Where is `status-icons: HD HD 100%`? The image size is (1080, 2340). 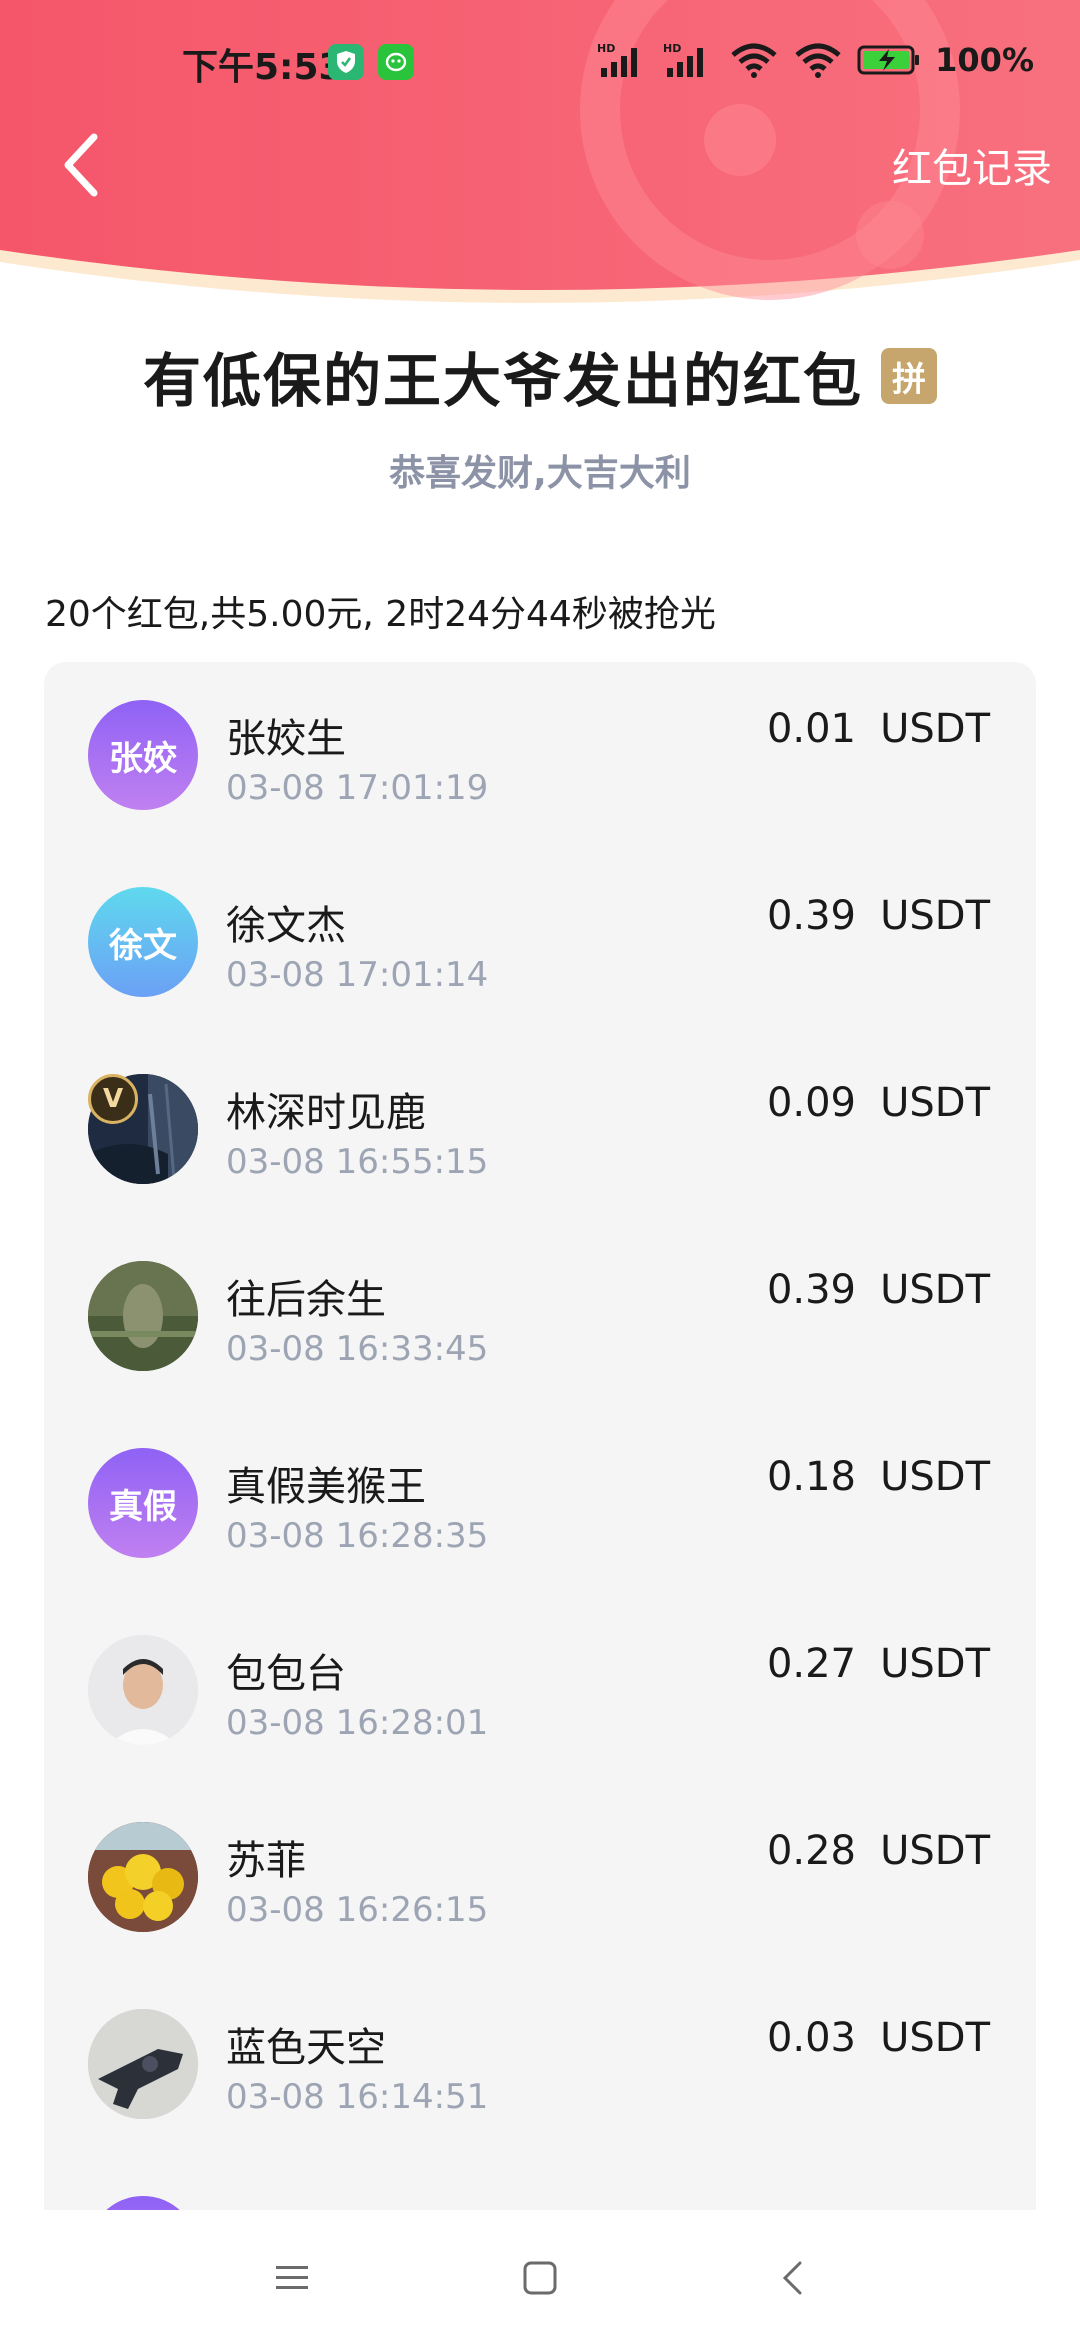 status-icons: HD HD 100% is located at coordinates (815, 60).